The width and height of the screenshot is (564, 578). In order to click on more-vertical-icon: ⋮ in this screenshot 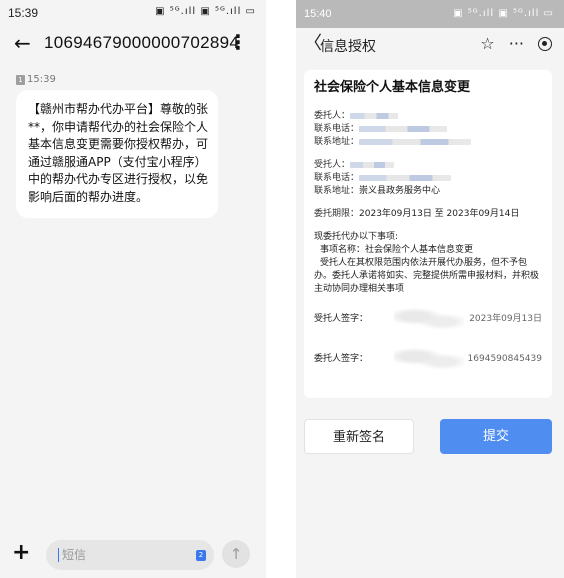, I will do `click(238, 42)`.